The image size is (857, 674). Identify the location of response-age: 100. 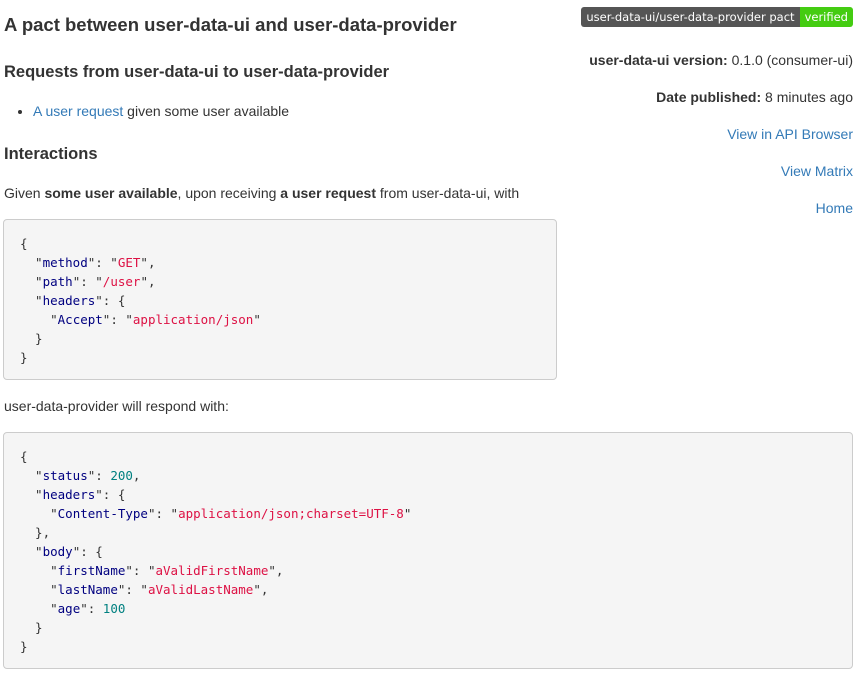
(114, 608).